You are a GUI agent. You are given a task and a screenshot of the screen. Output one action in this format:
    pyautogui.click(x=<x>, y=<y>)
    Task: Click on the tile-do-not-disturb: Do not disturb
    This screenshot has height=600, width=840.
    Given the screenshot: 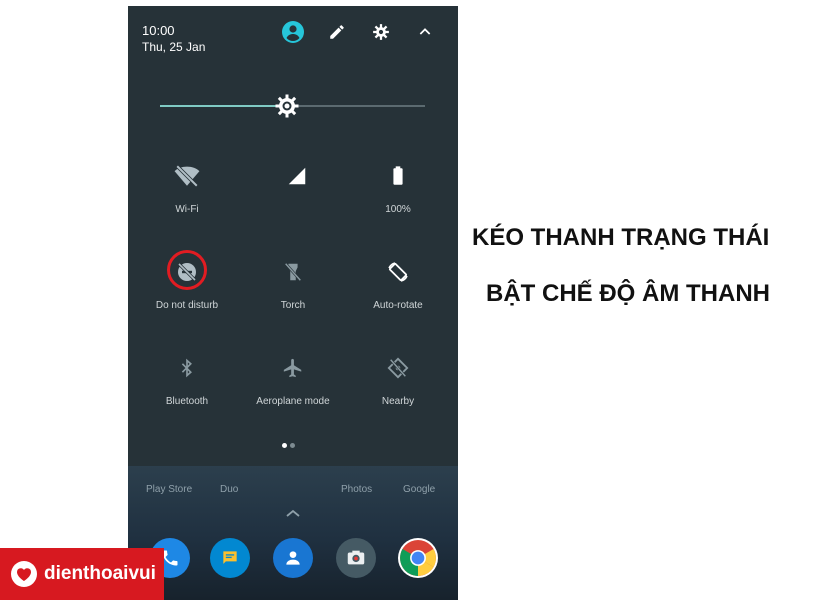 What is the action you would take?
    pyautogui.click(x=187, y=286)
    